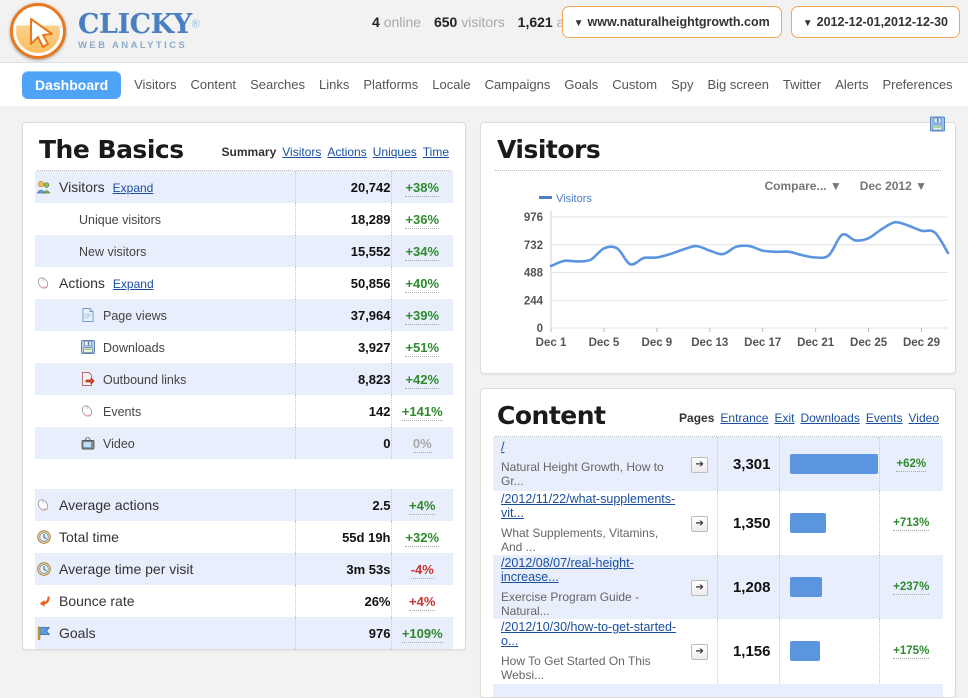  Describe the element at coordinates (165, 187) in the screenshot. I see `stat-label-cell: Visitors Expand` at that location.